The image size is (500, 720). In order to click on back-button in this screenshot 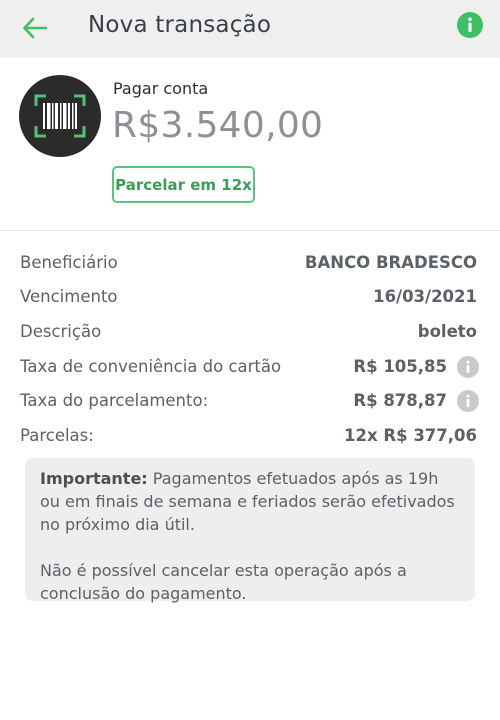, I will do `click(35, 28)`.